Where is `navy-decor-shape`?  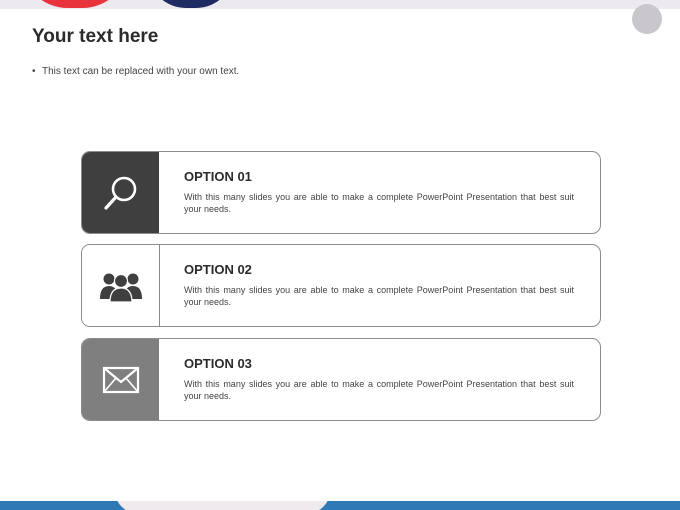 navy-decor-shape is located at coordinates (191, 4).